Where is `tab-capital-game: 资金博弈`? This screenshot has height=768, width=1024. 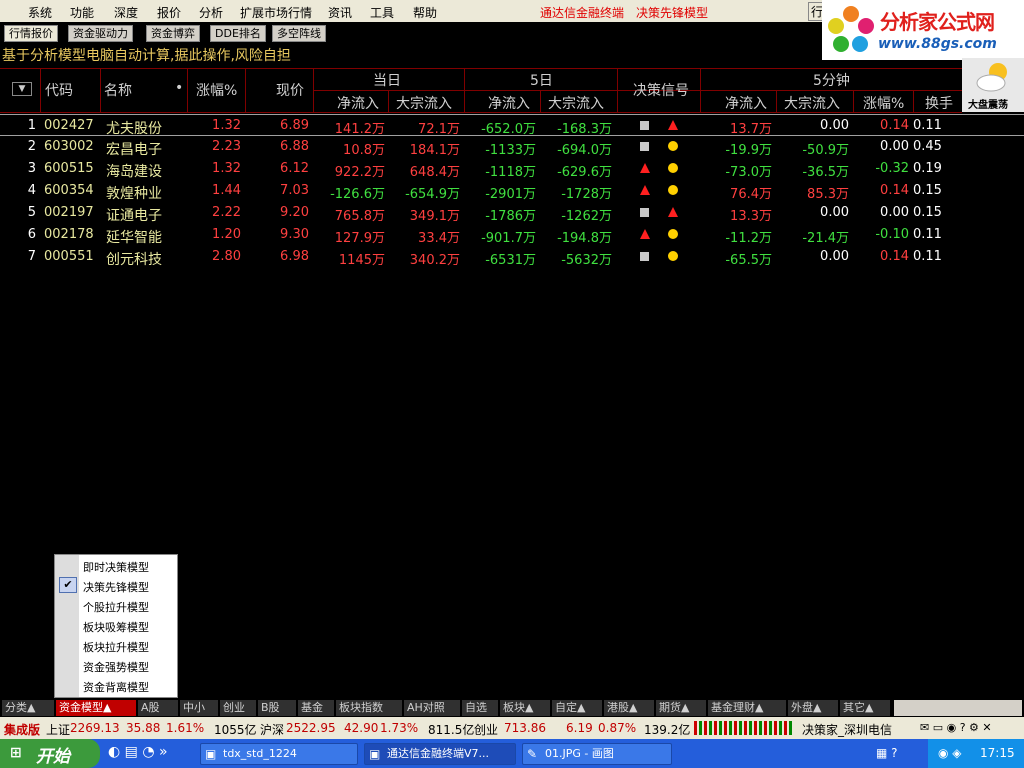
tab-capital-game: 资金博弈 is located at coordinates (173, 33).